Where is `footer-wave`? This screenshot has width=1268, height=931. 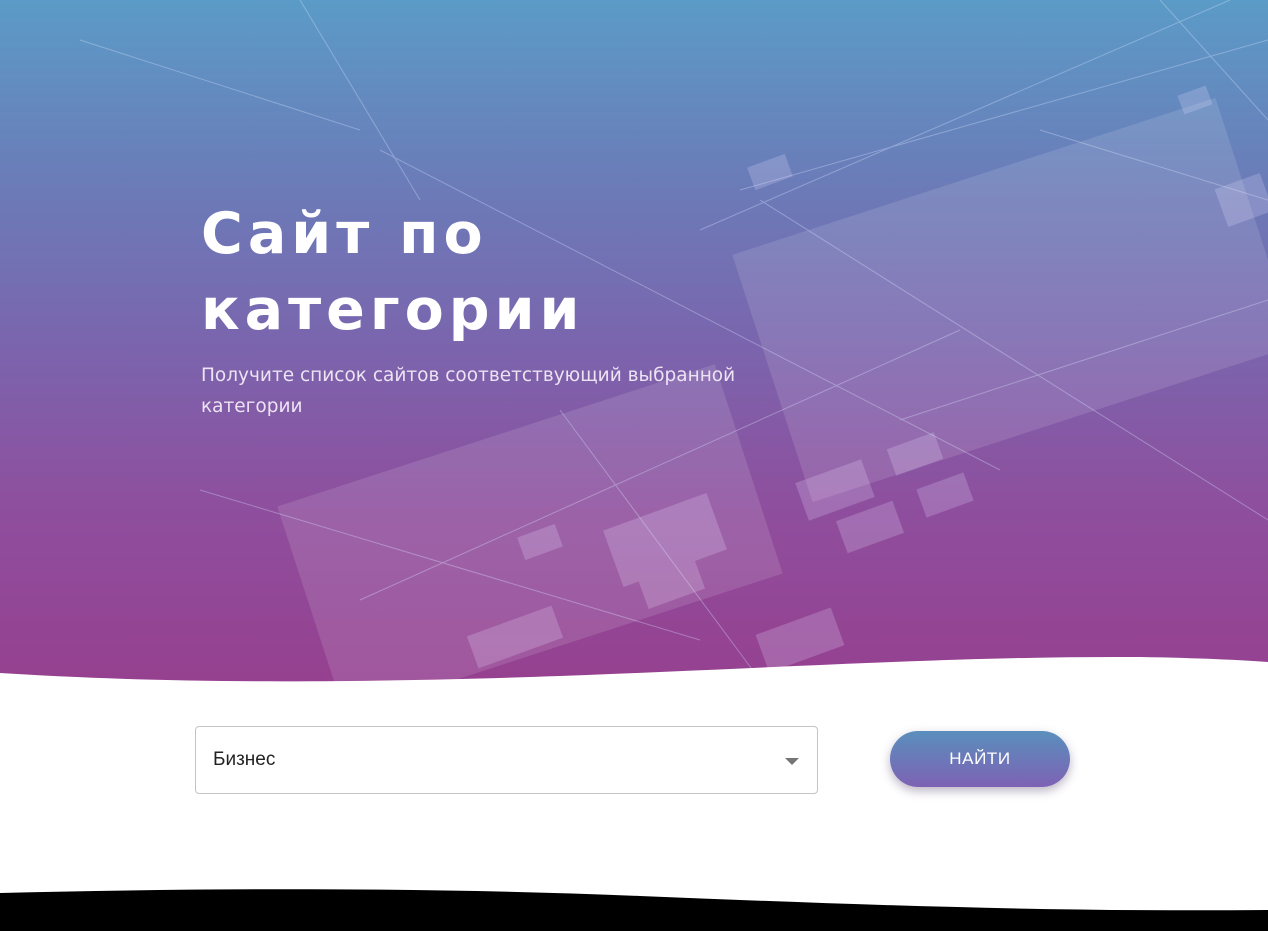
footer-wave is located at coordinates (634, 910).